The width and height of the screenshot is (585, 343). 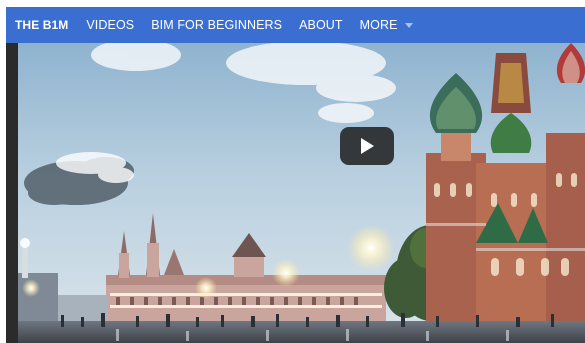 What do you see at coordinates (216, 25) in the screenshot?
I see `nav-item-bim-for-beginners: BIM FOR BEGINNERS` at bounding box center [216, 25].